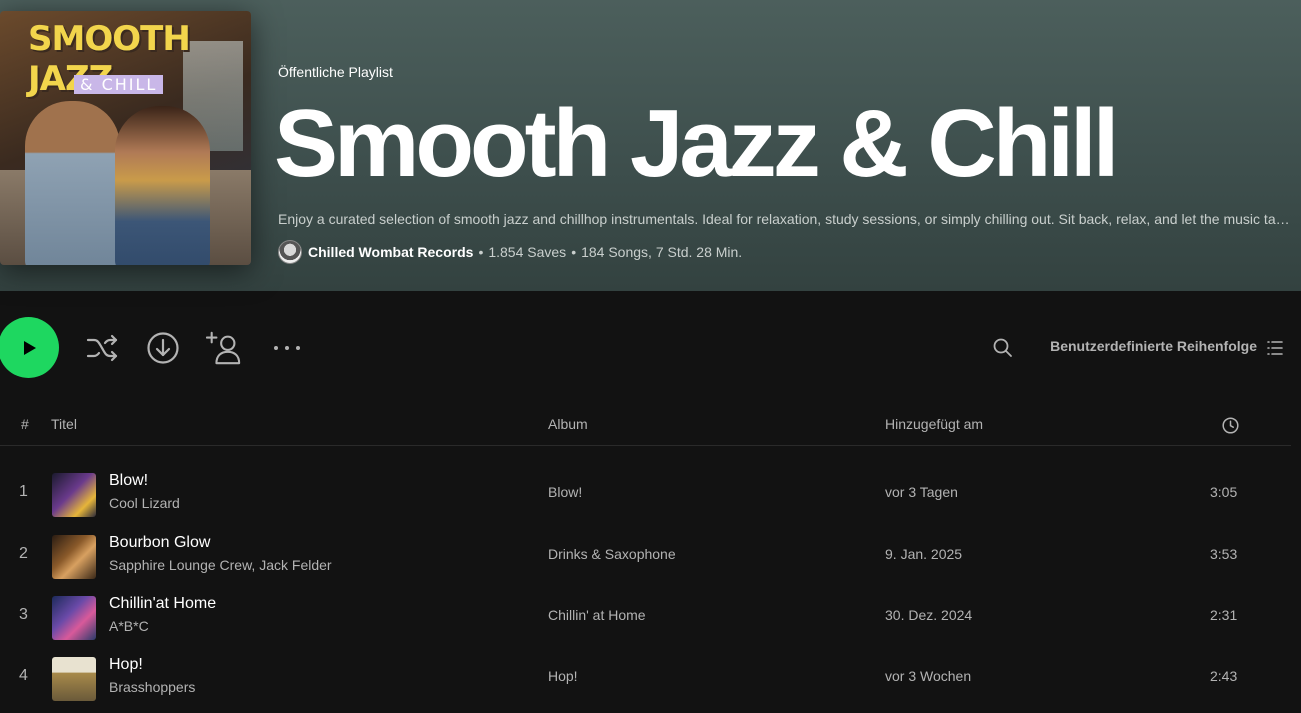 The width and height of the screenshot is (1301, 713). Describe the element at coordinates (152, 687) in the screenshot. I see `track-artist: Brasshoppers` at that location.